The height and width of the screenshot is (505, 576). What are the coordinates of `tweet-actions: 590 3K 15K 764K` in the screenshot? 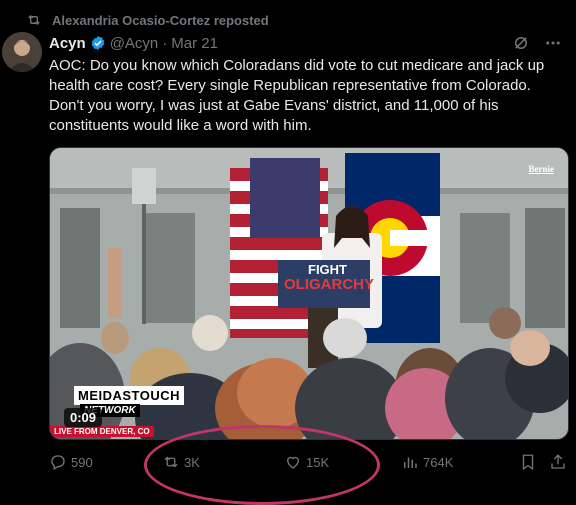 It's located at (309, 462).